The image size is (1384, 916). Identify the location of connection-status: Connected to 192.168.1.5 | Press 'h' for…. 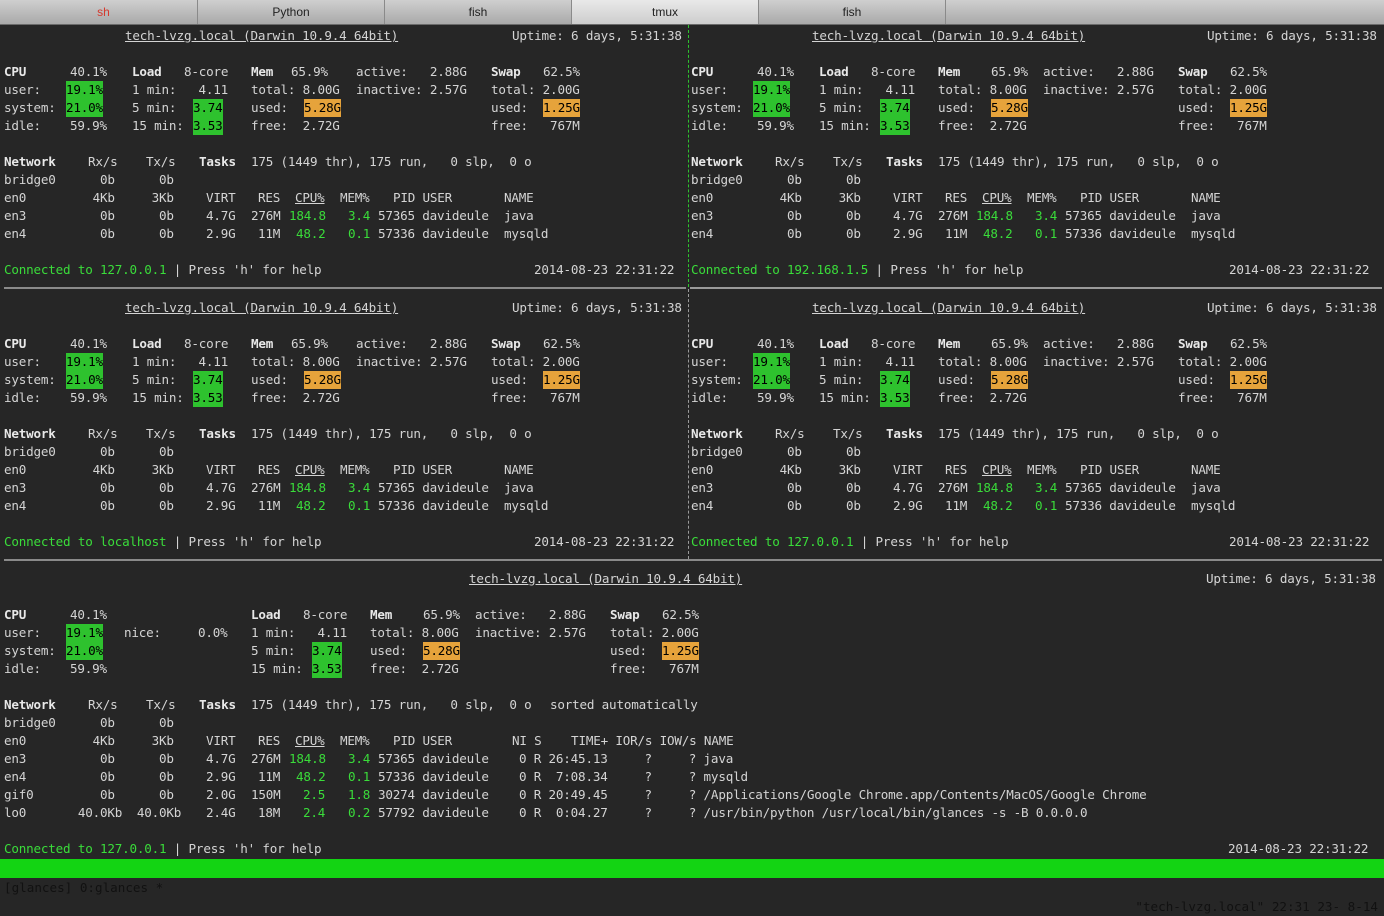
(1030, 269).